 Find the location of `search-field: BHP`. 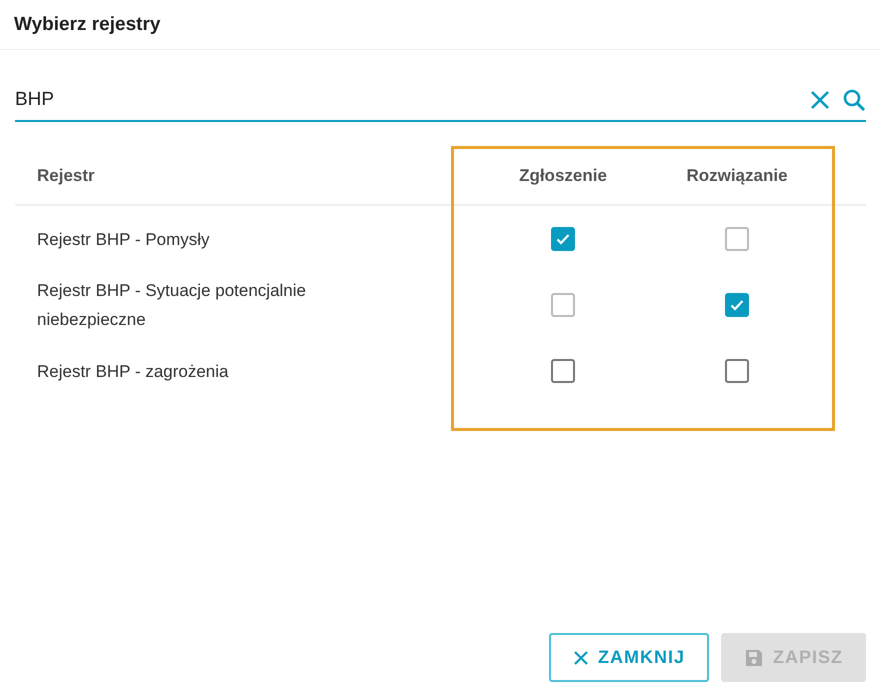

search-field: BHP is located at coordinates (440, 101).